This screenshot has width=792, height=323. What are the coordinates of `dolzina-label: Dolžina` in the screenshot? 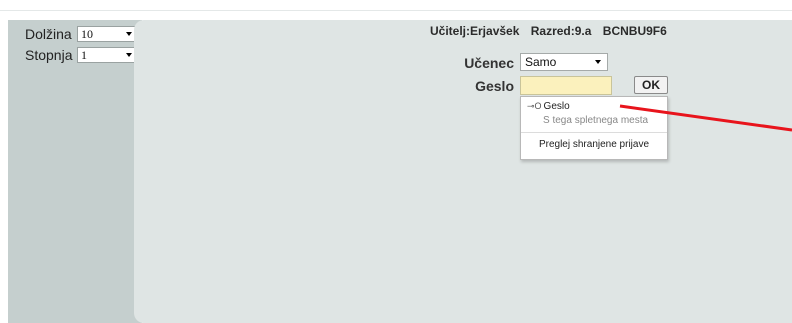 It's located at (48, 34).